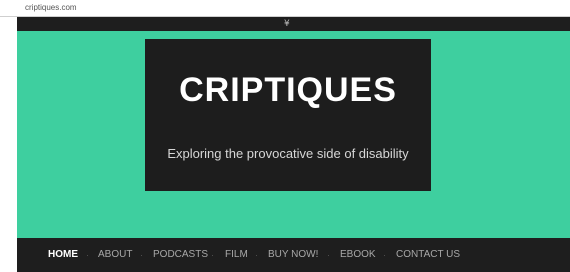 This screenshot has height=272, width=570. Describe the element at coordinates (293, 24) in the screenshot. I see `top-strip: ¥` at that location.